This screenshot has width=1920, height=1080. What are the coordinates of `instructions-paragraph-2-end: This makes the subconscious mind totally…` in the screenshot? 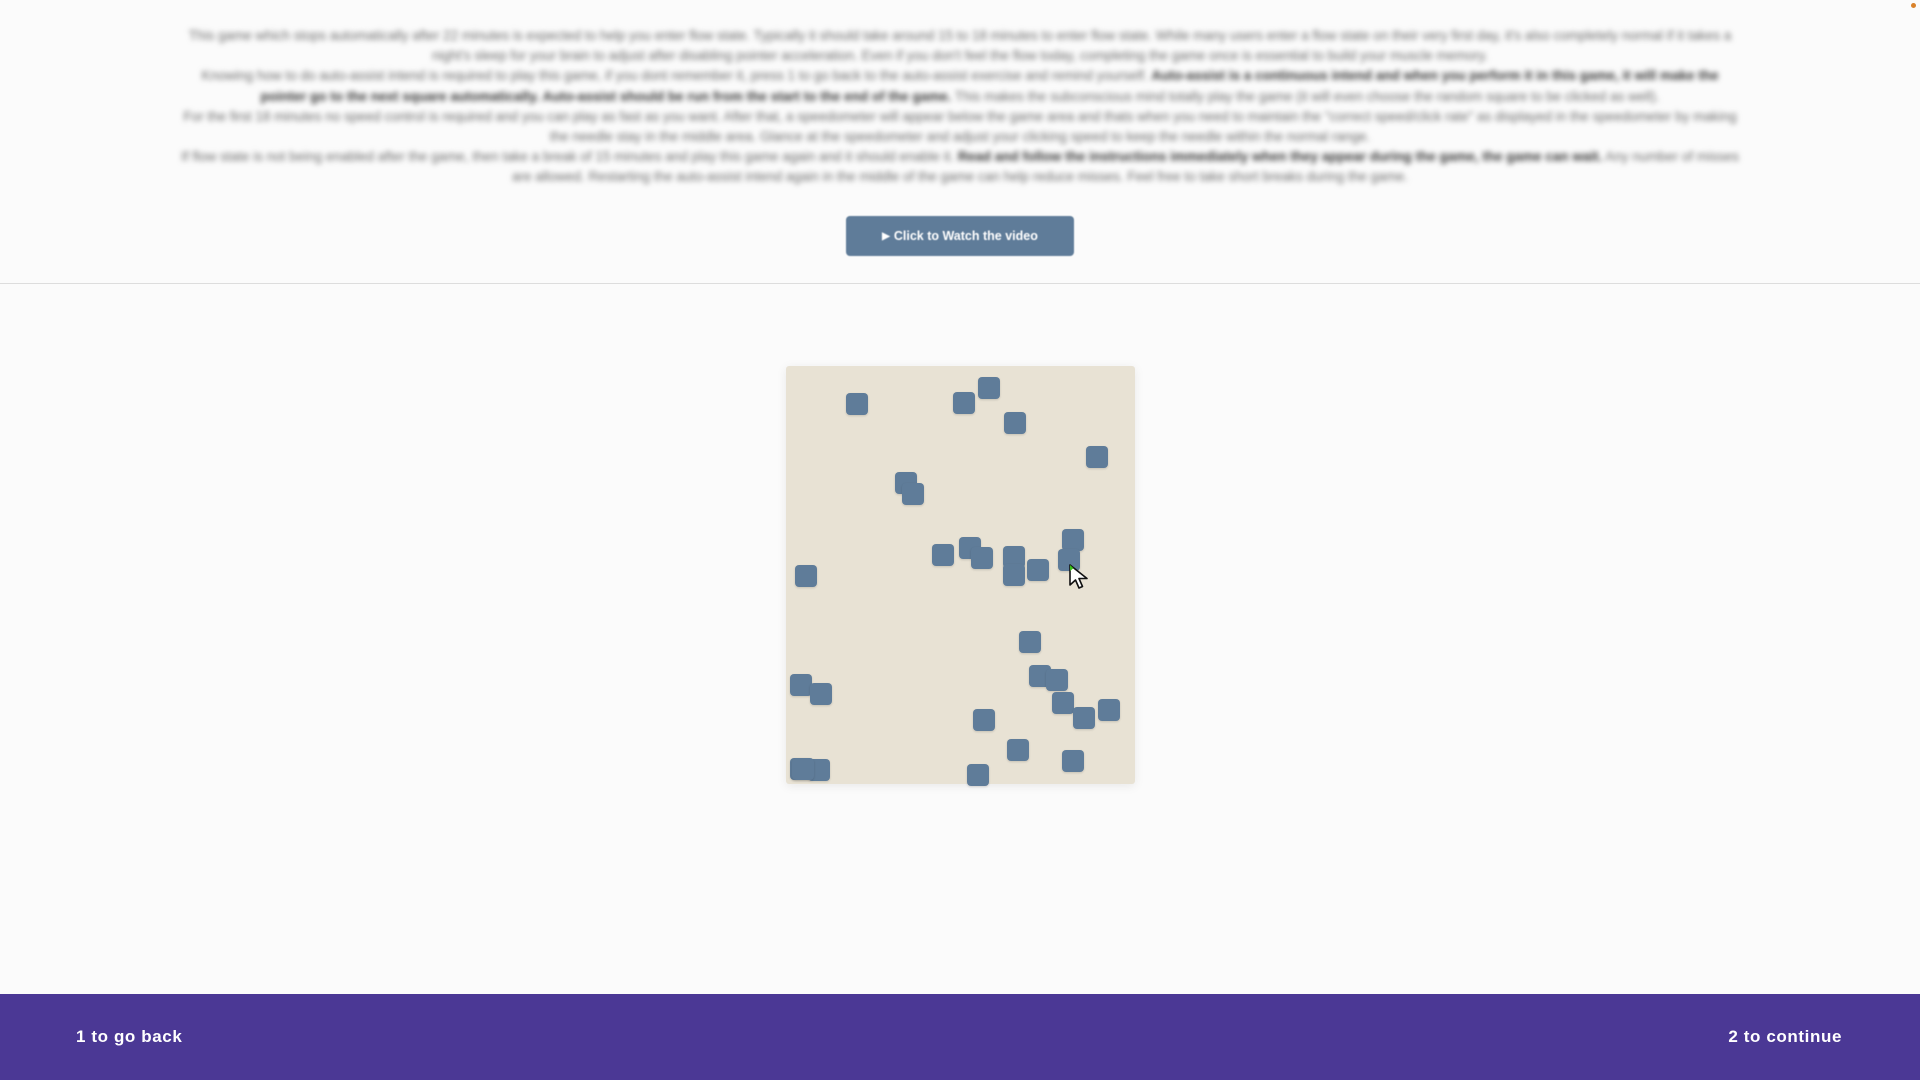 It's located at (1305, 96).